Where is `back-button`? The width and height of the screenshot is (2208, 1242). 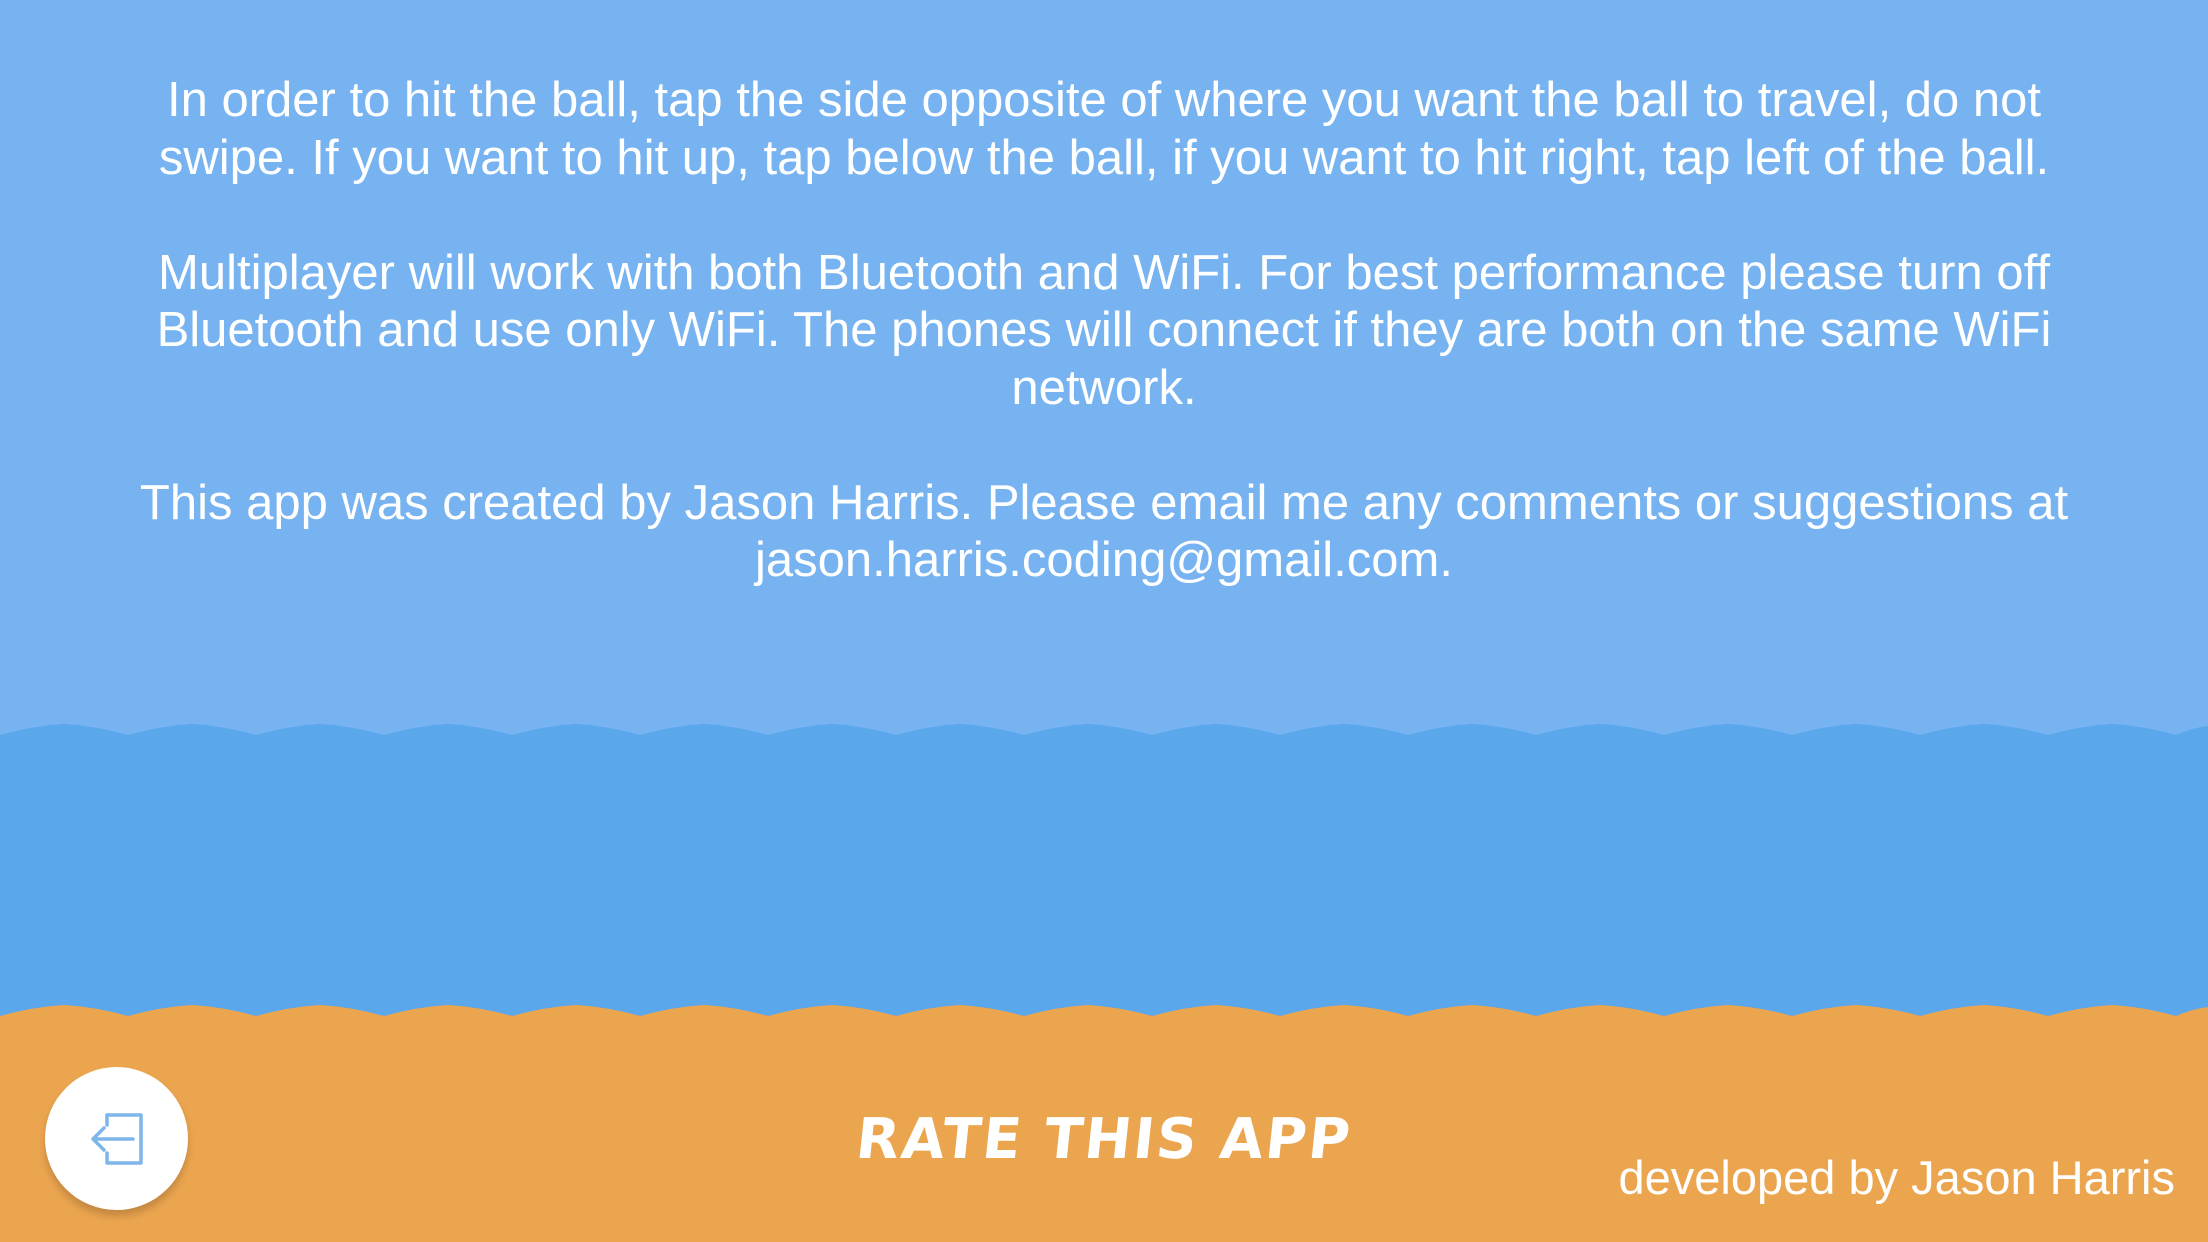
back-button is located at coordinates (116, 1138).